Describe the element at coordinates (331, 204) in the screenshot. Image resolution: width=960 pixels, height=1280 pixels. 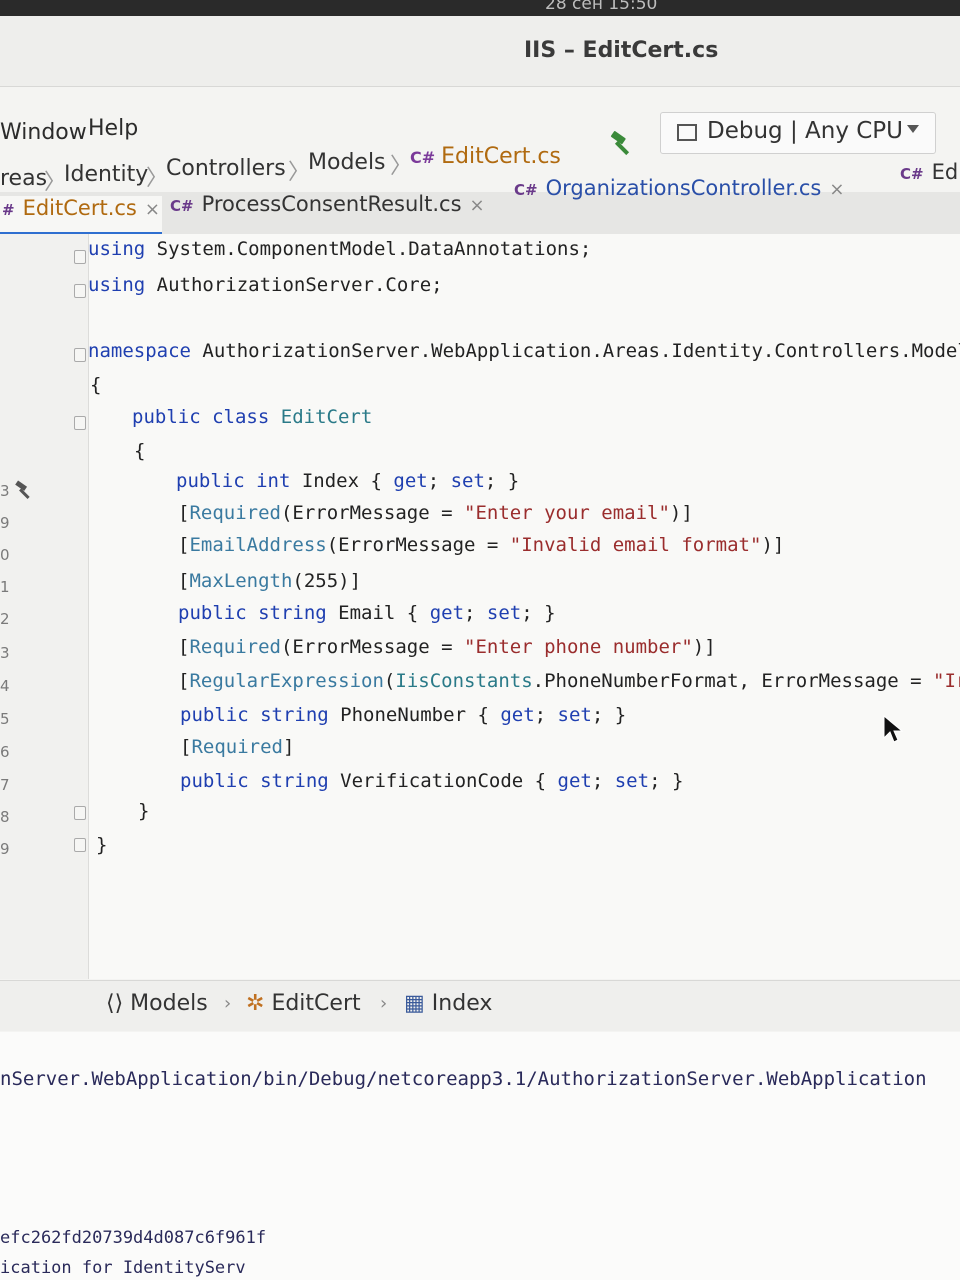
I see `tab-label: ProcessConsentResult.cs` at that location.